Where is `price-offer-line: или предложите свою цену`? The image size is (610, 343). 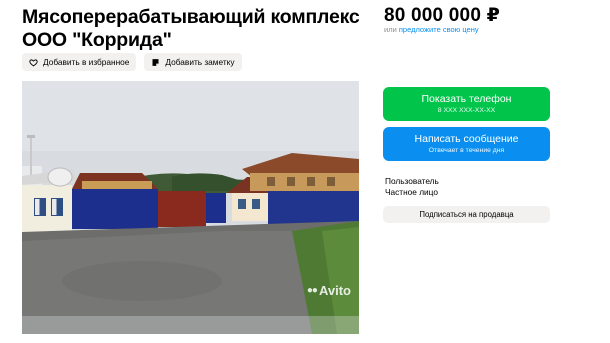 price-offer-line: или предложите свою цену is located at coordinates (431, 29).